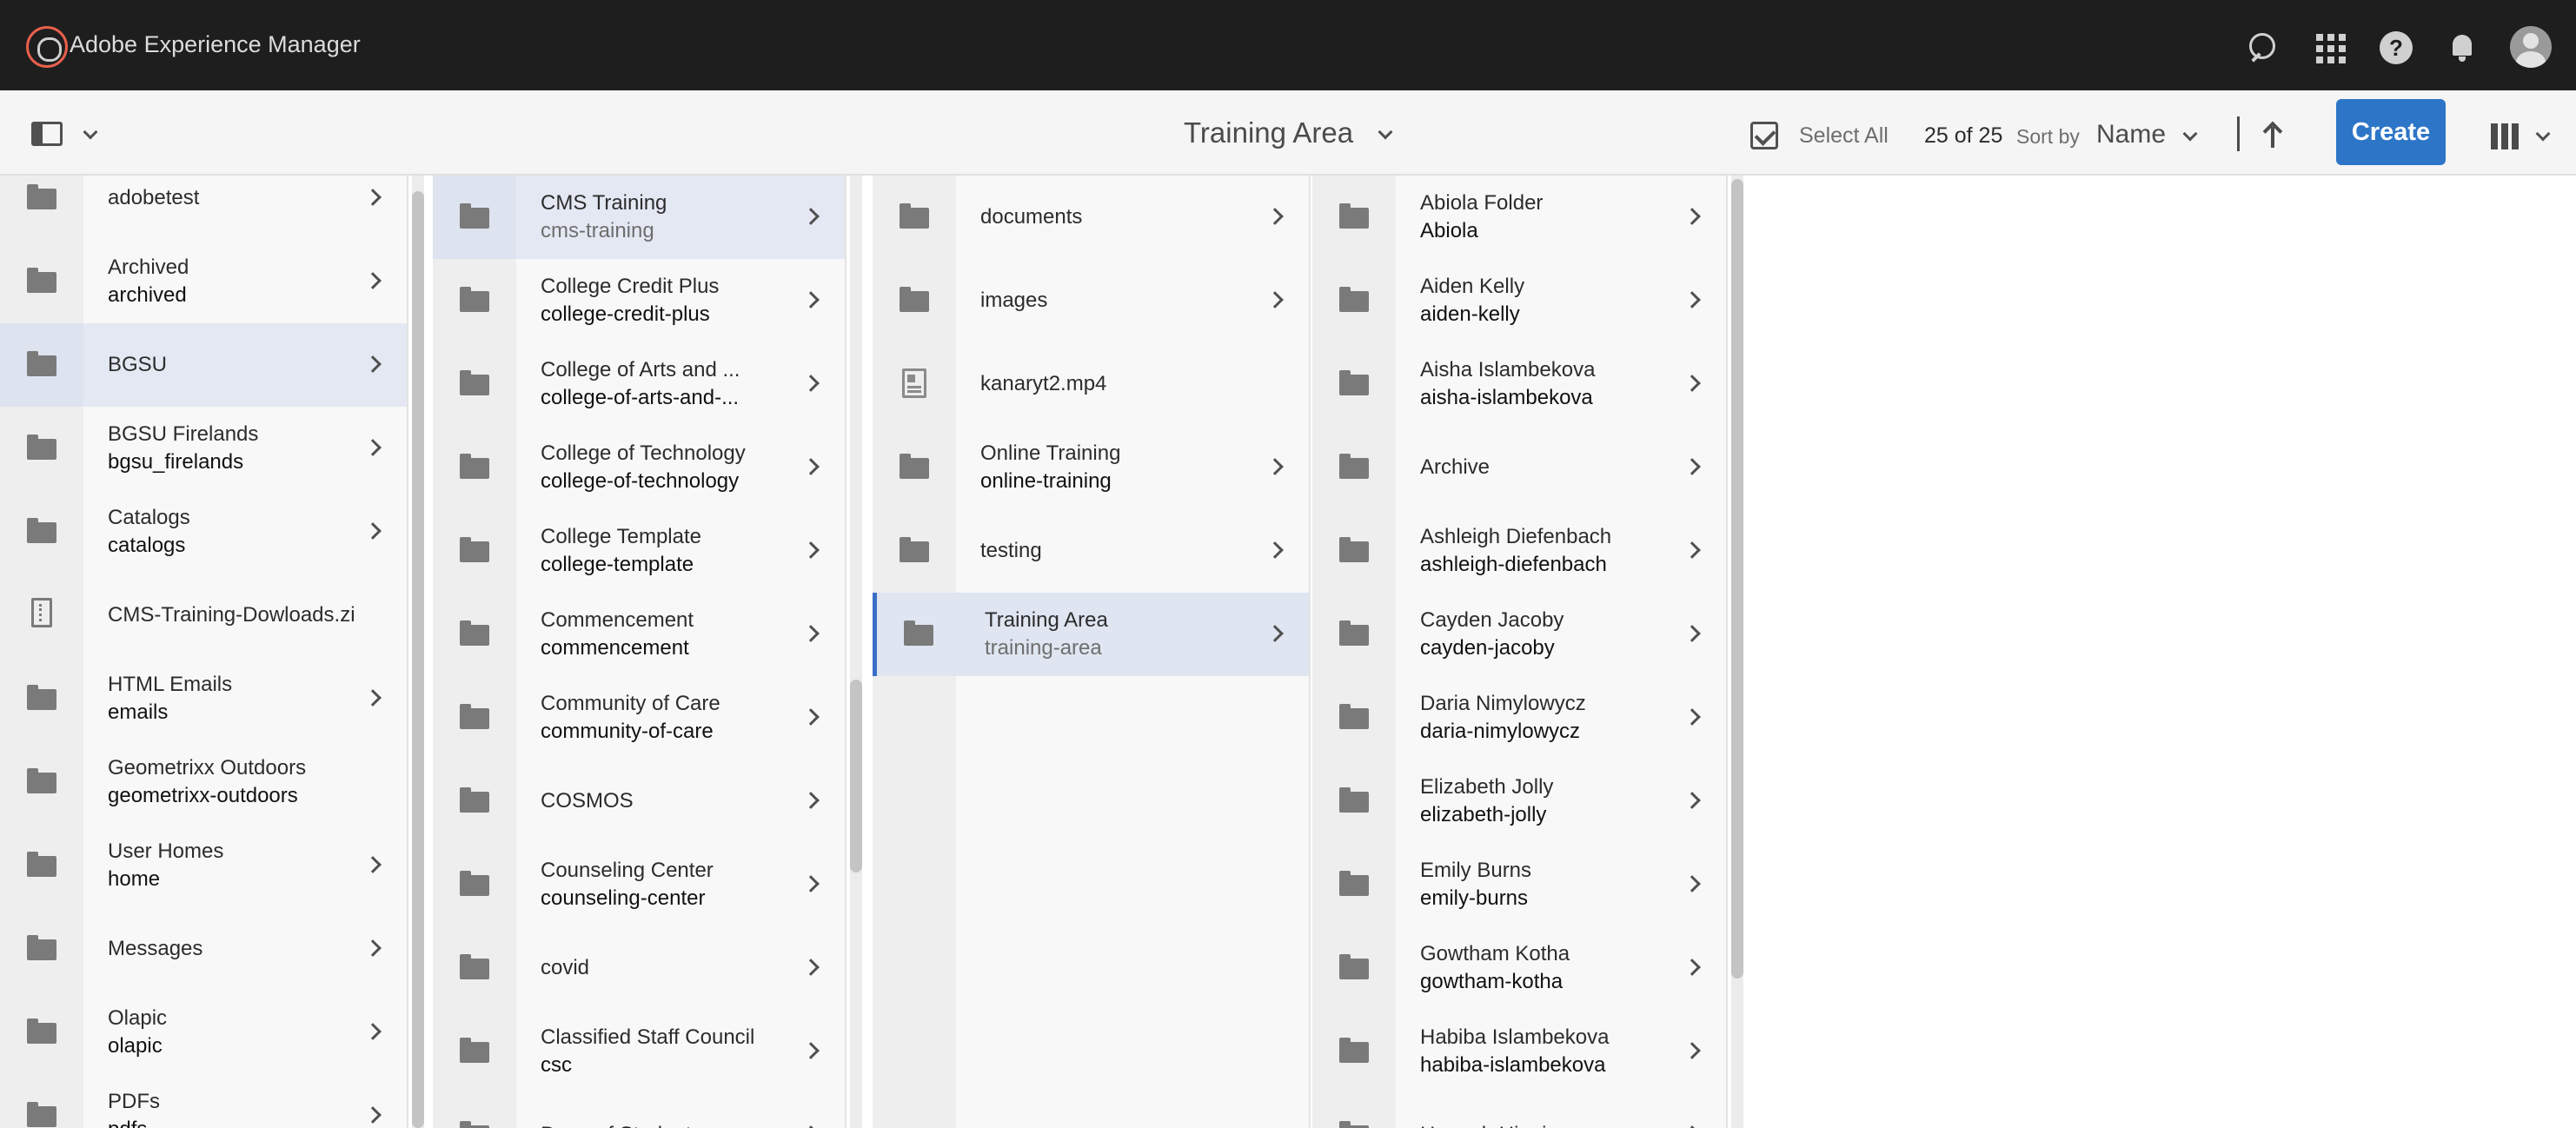 Image resolution: width=2576 pixels, height=1128 pixels. I want to click on column-1-scrollbar, so click(418, 660).